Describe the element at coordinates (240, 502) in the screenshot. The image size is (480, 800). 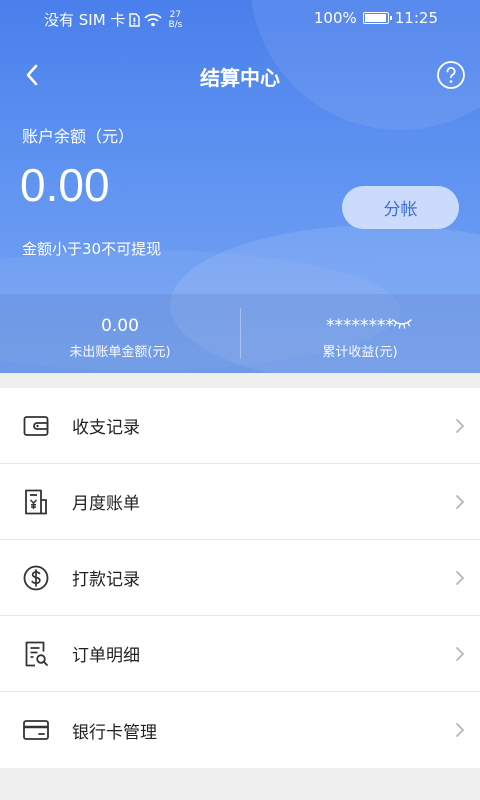
I see `menu-item-monthly-bill: 月度账单` at that location.